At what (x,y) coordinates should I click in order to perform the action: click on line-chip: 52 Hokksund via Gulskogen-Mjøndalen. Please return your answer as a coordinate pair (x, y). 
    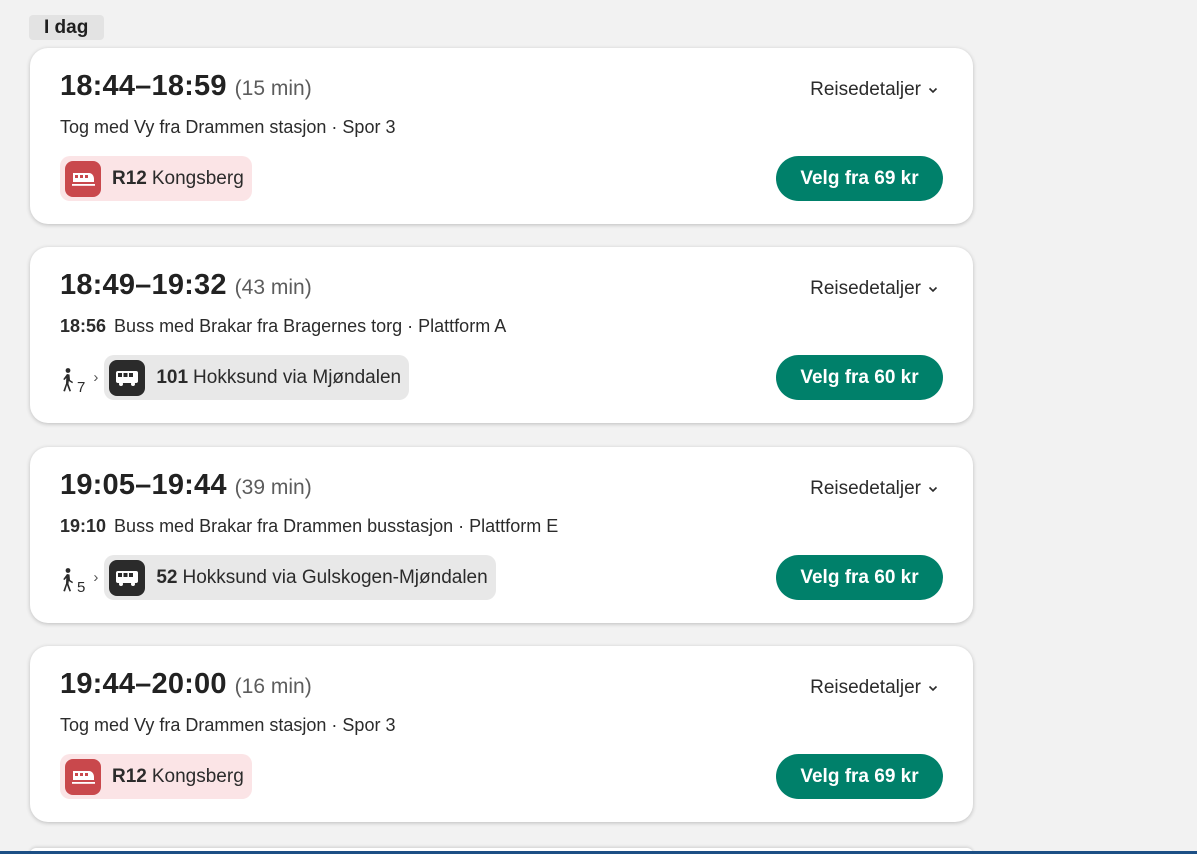
    Looking at the image, I should click on (300, 577).